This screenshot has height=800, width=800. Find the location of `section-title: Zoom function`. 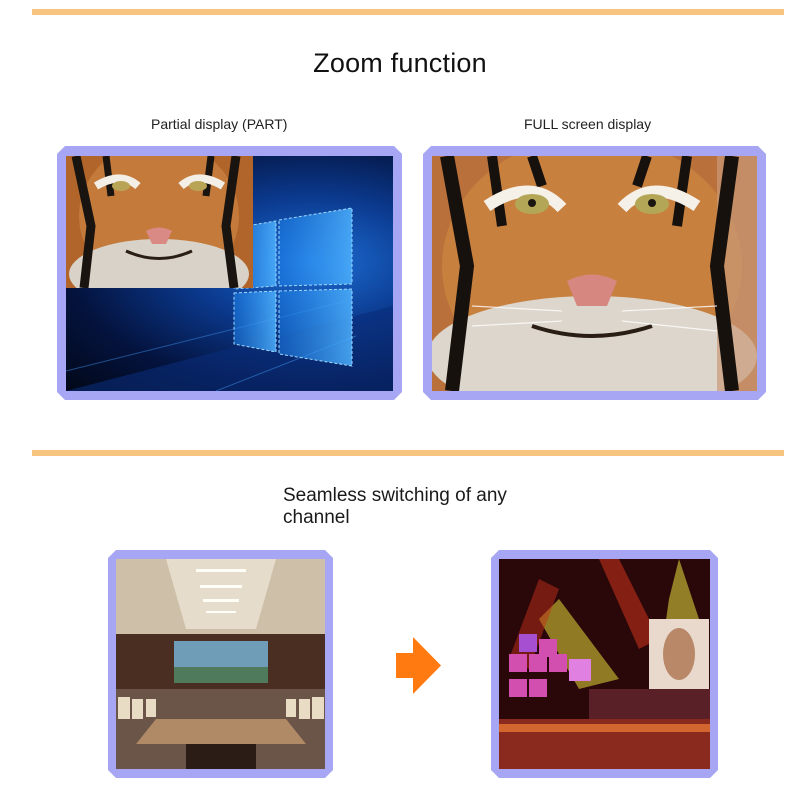

section-title: Zoom function is located at coordinates (400, 63).